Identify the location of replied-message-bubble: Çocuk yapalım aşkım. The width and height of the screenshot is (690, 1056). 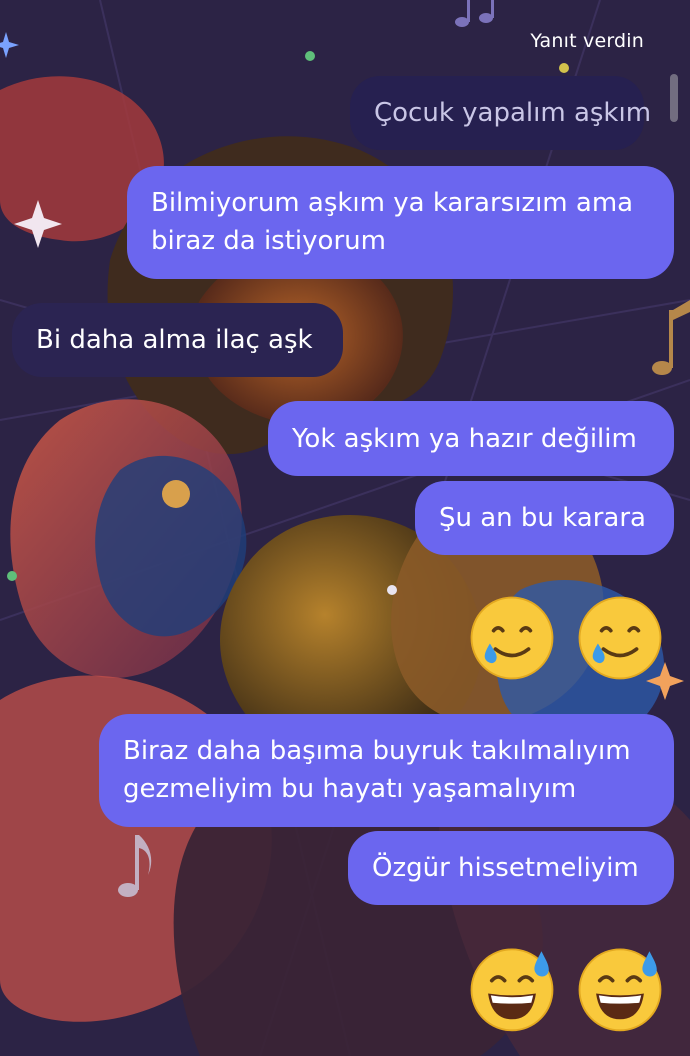
(500, 113).